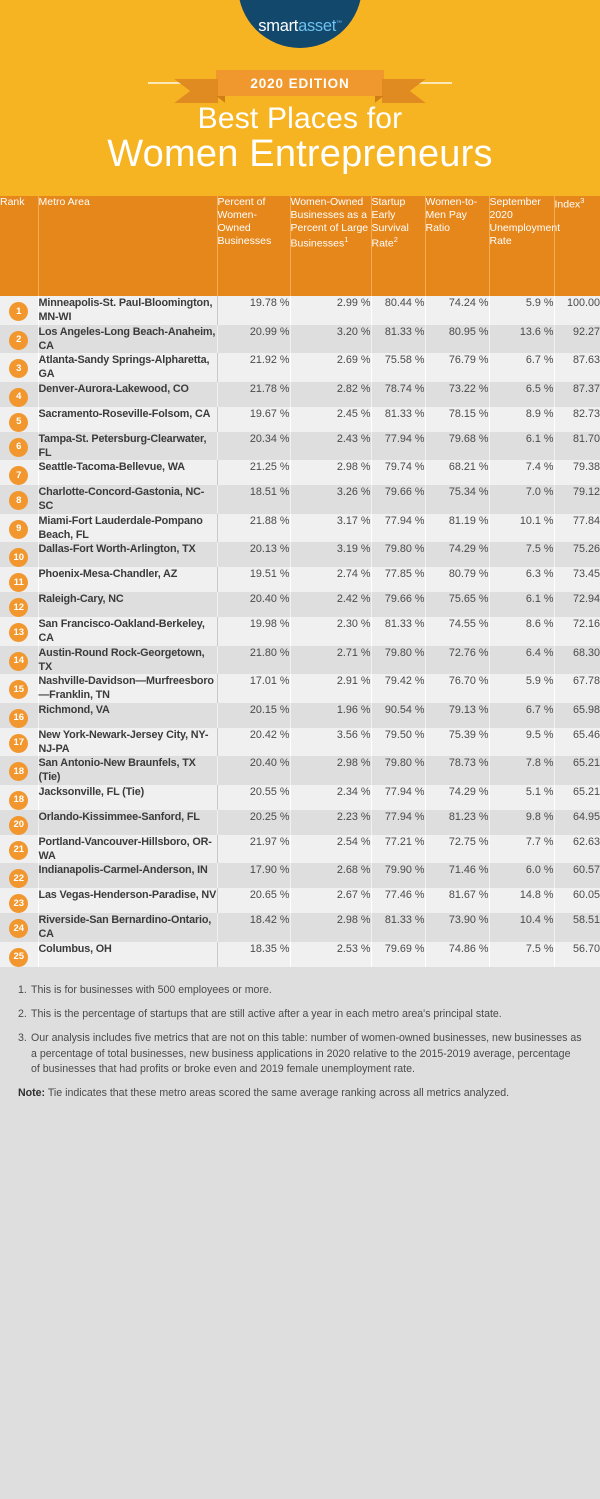 The height and width of the screenshot is (1499, 600). I want to click on rank-badge: 2, so click(19, 340).